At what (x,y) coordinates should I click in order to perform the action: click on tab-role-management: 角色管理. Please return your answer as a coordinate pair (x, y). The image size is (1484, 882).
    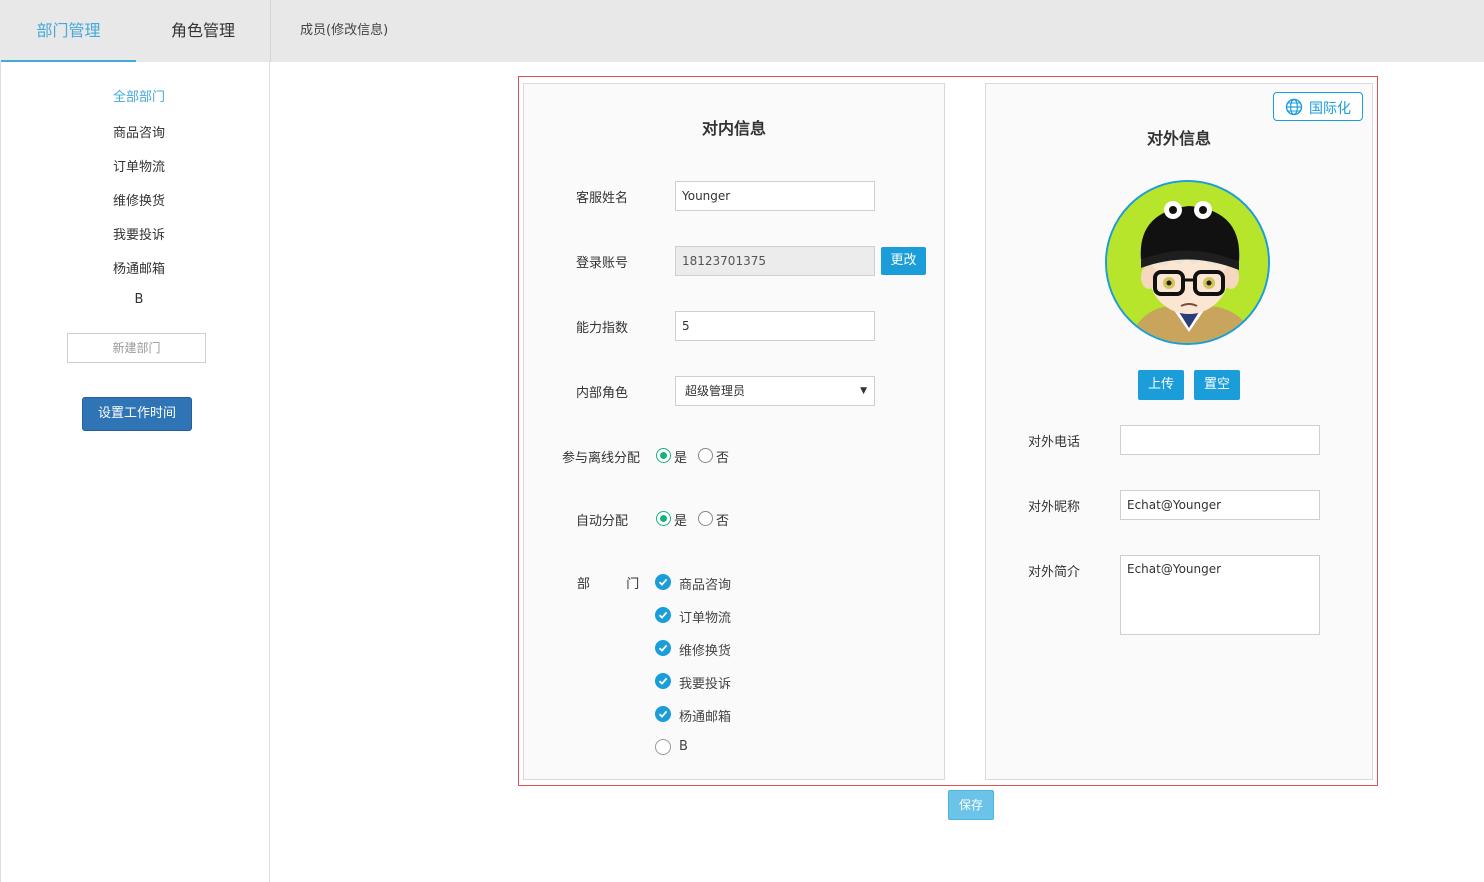
    Looking at the image, I should click on (203, 31).